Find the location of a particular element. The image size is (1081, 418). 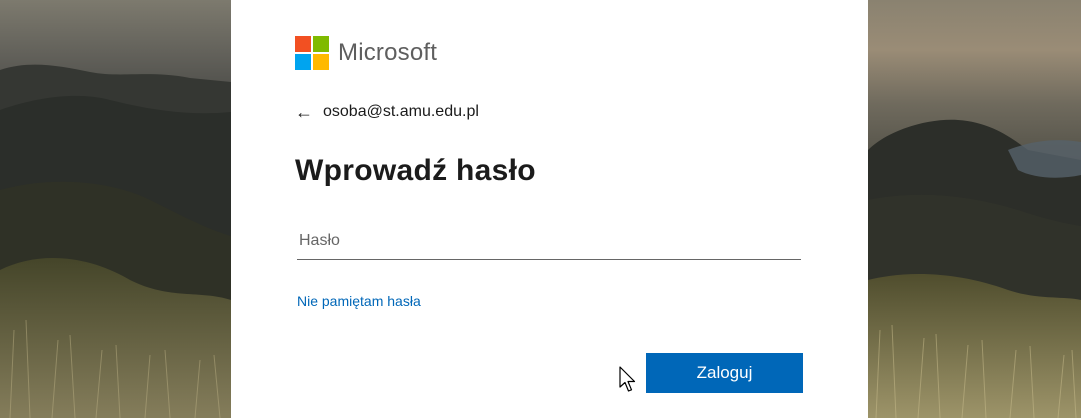

identity-banner: ← osoba@st.amu.edu.pl is located at coordinates (387, 112).